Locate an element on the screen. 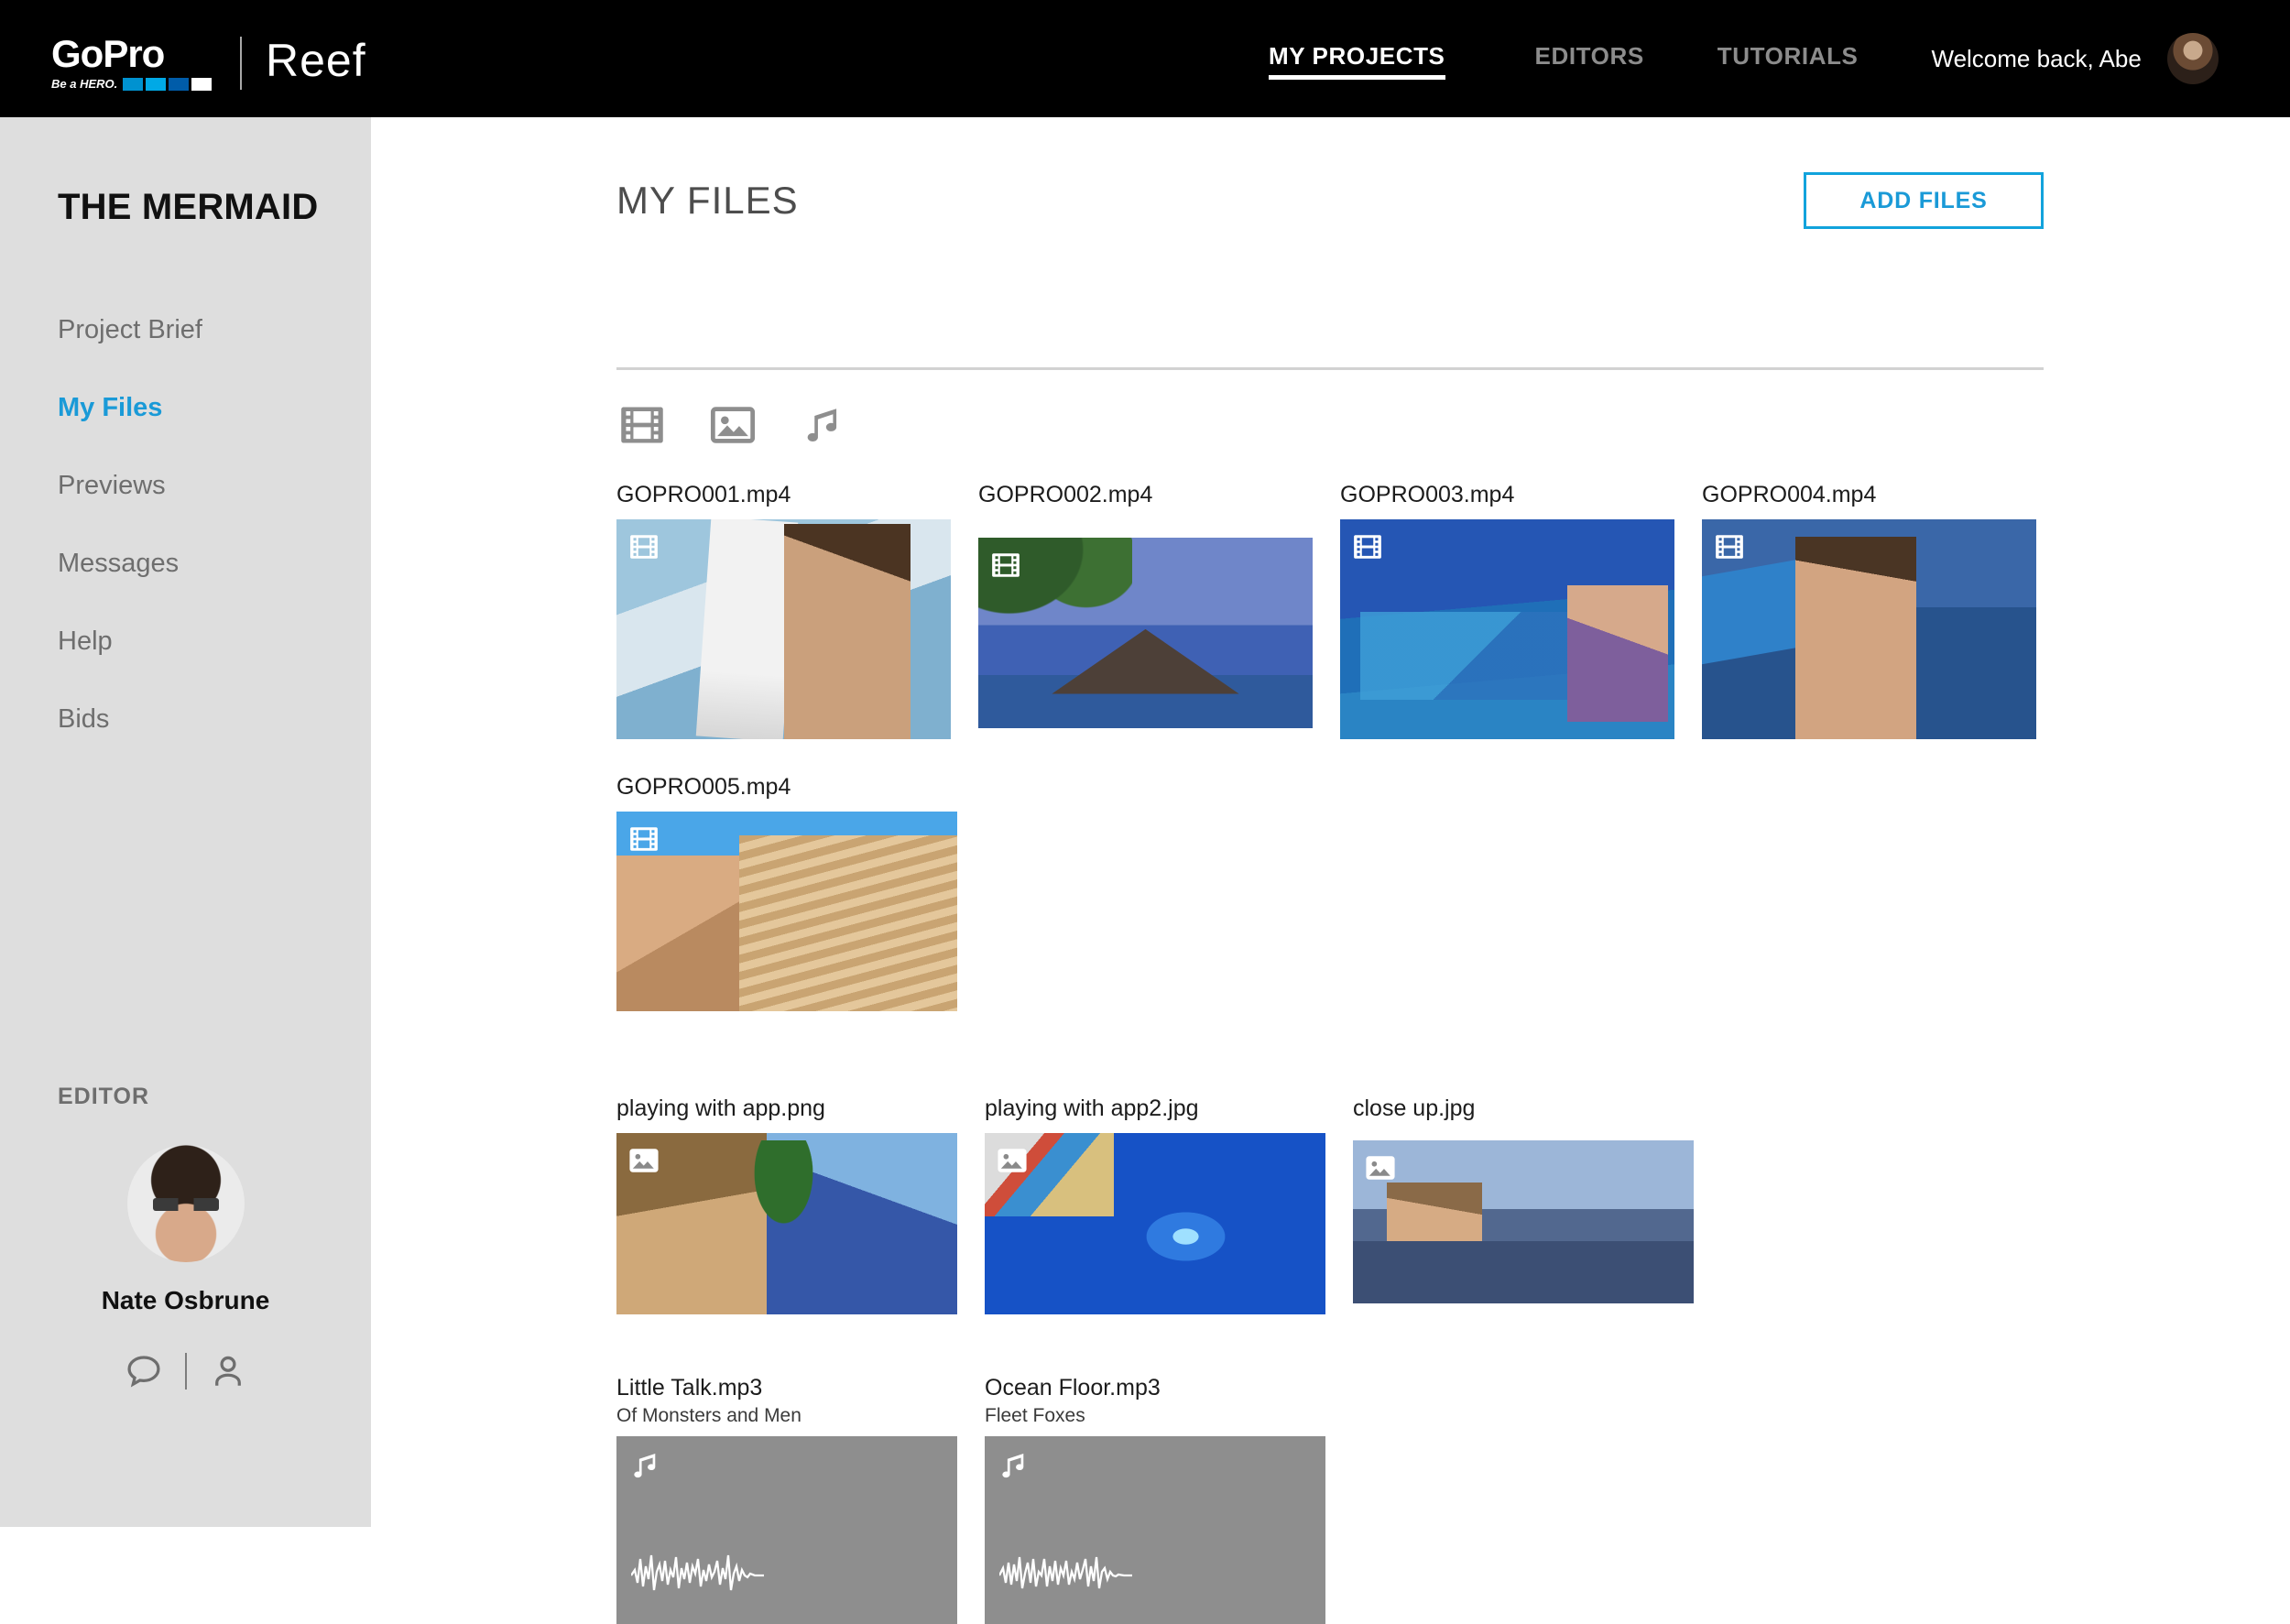 This screenshot has width=2290, height=1624. editor-icon-divider is located at coordinates (186, 1371).